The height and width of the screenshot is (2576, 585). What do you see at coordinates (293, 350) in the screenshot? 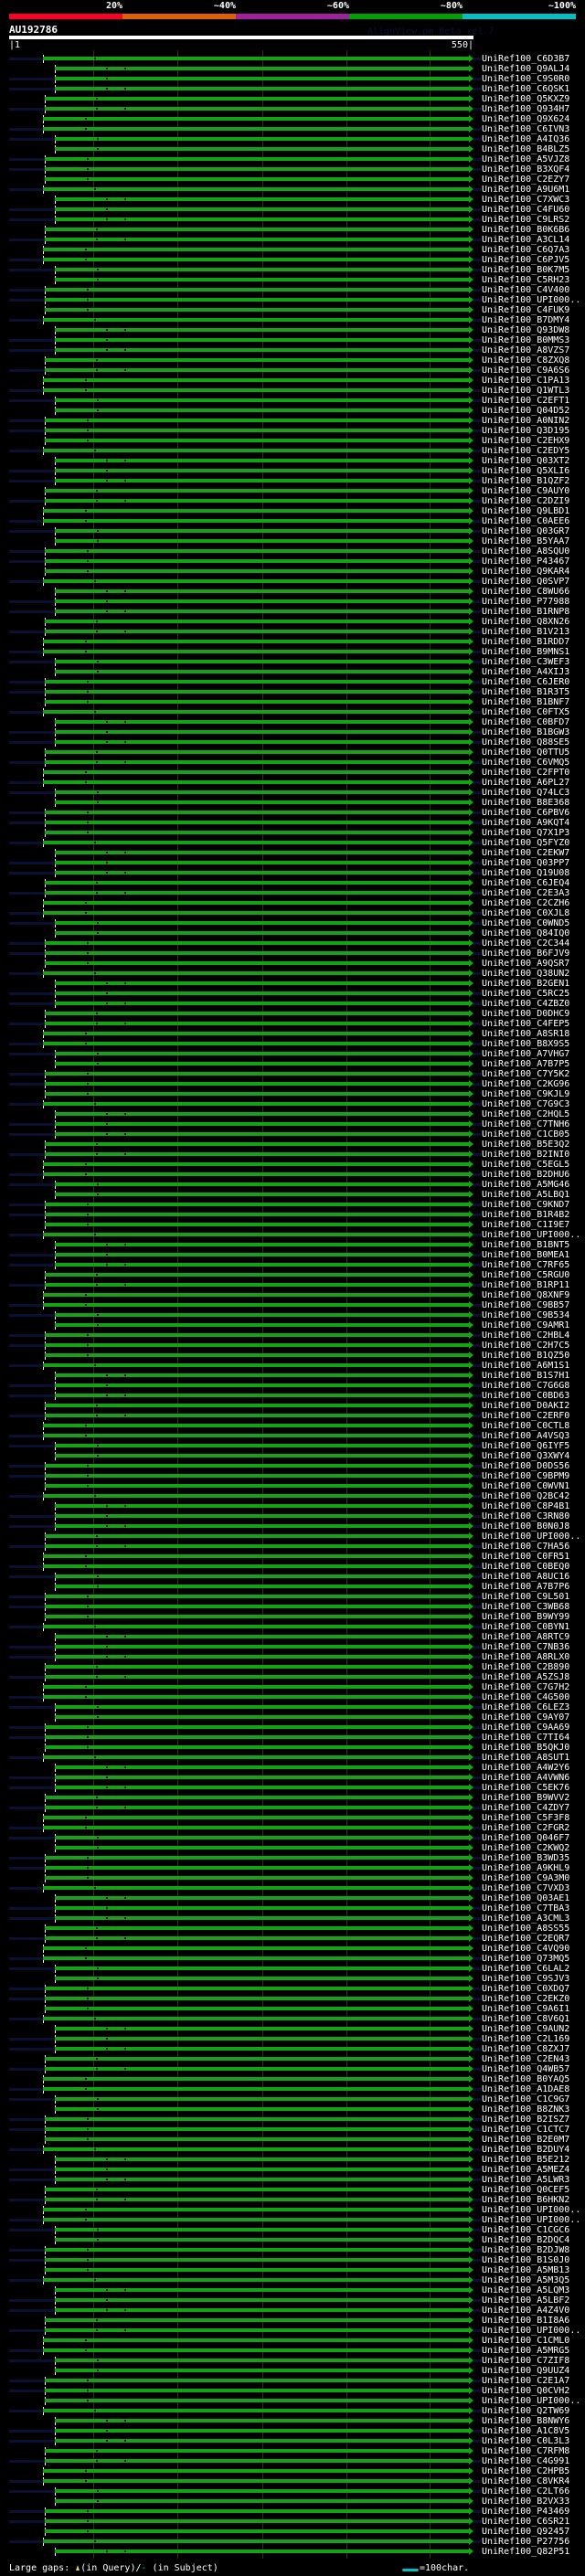
I see `alignment-row: UniRef100_A8VZS7` at bounding box center [293, 350].